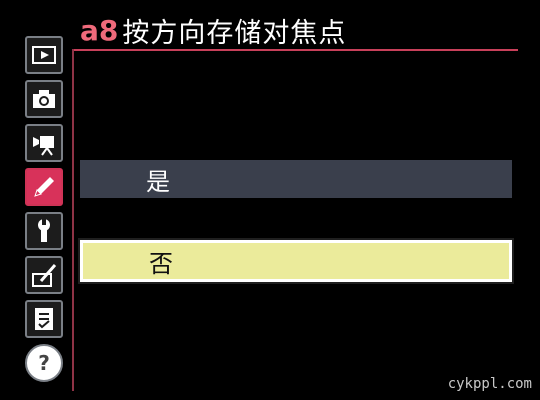 The image size is (540, 400). Describe the element at coordinates (43, 146) in the screenshot. I see `movie-camera-icon` at that location.